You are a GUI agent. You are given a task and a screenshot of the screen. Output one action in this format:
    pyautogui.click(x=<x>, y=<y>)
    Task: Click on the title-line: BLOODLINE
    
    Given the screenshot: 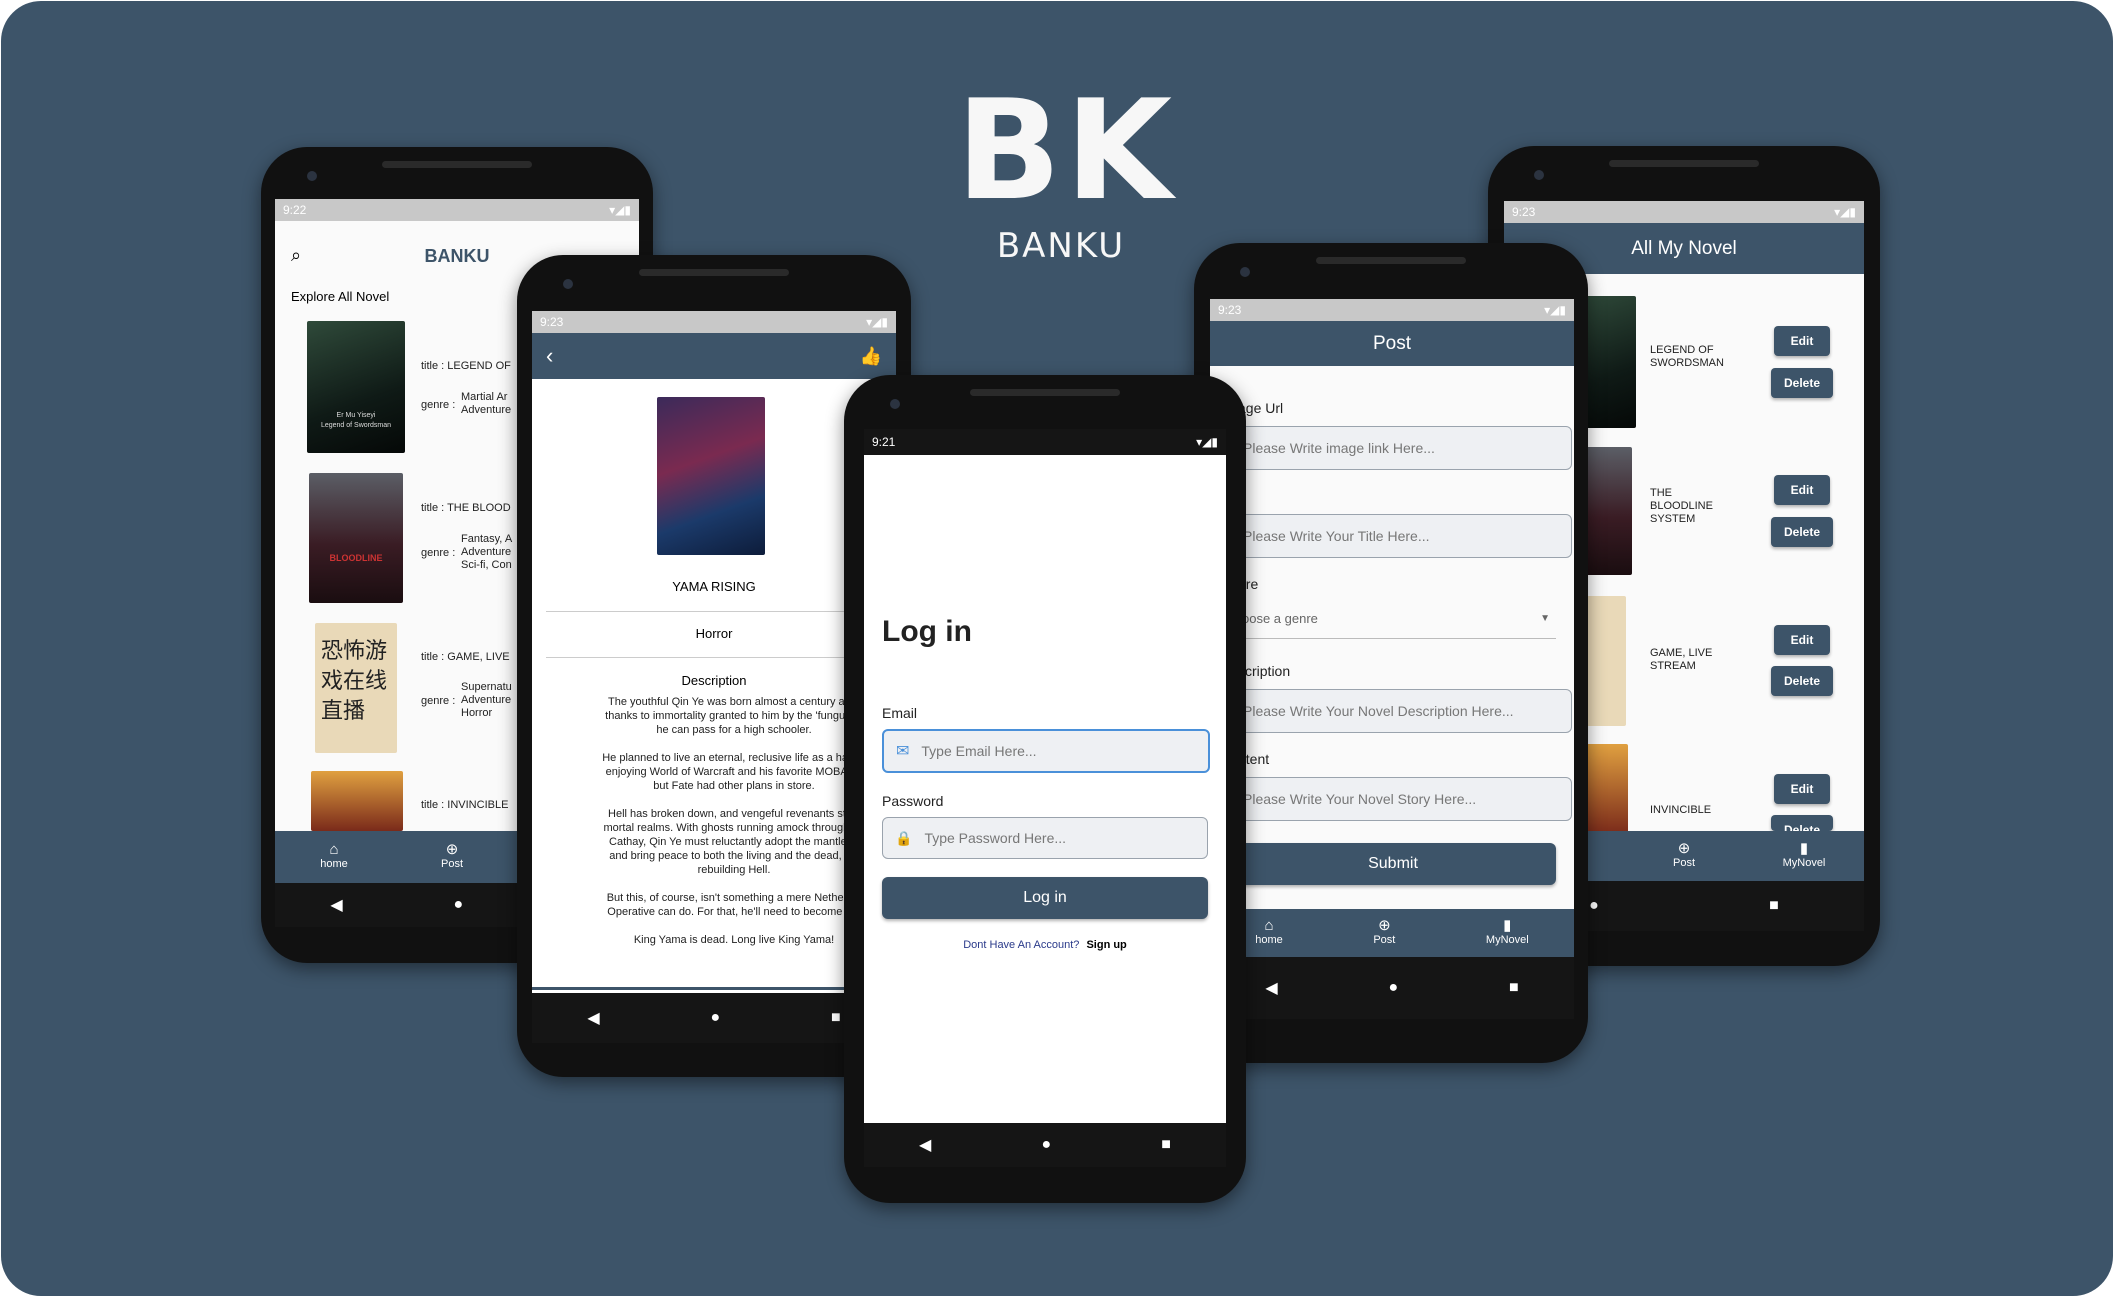 What is the action you would take?
    pyautogui.click(x=1681, y=506)
    